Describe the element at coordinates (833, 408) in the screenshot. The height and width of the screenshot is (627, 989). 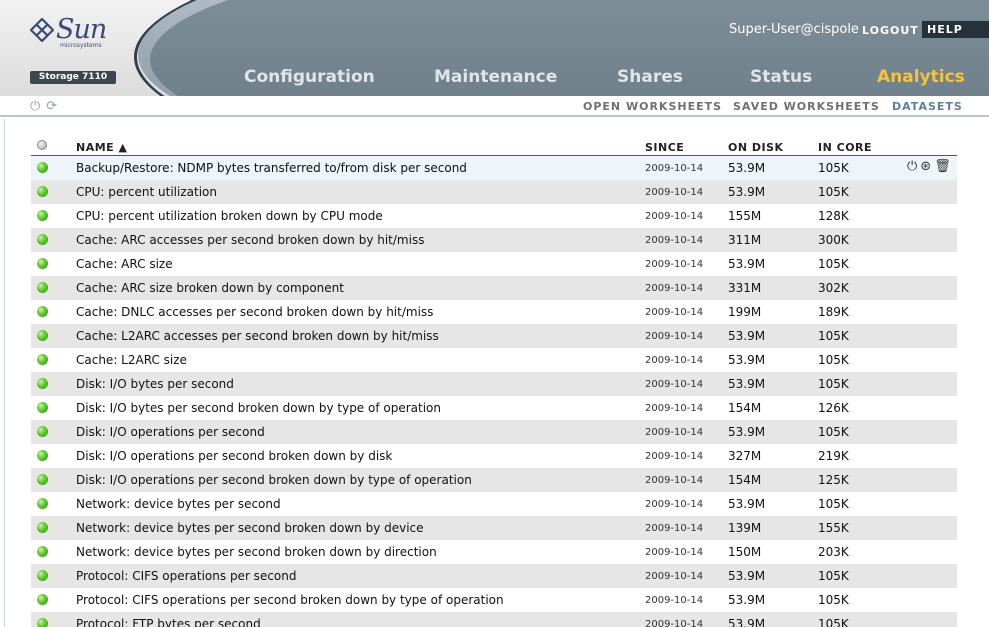
I see `dataset-in-core: 126K` at that location.